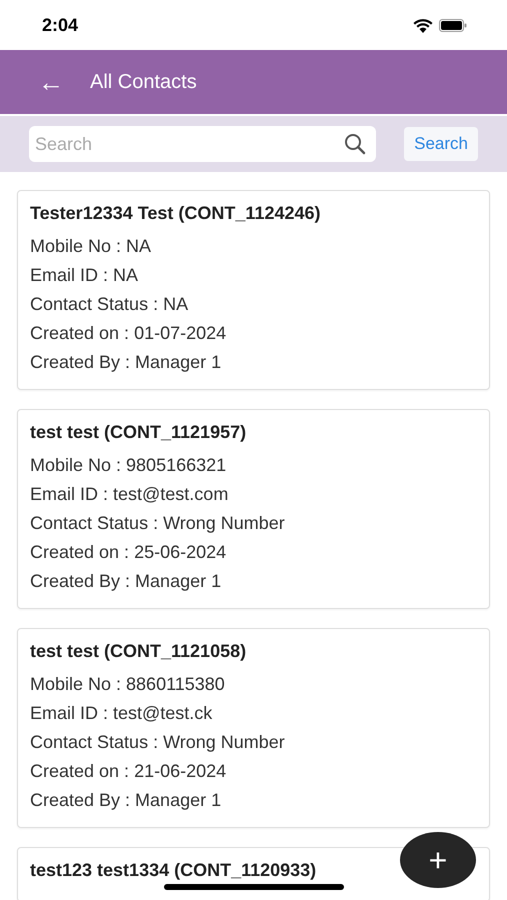 The image size is (507, 900). I want to click on contact-detail: Email ID : NA, so click(85, 275).